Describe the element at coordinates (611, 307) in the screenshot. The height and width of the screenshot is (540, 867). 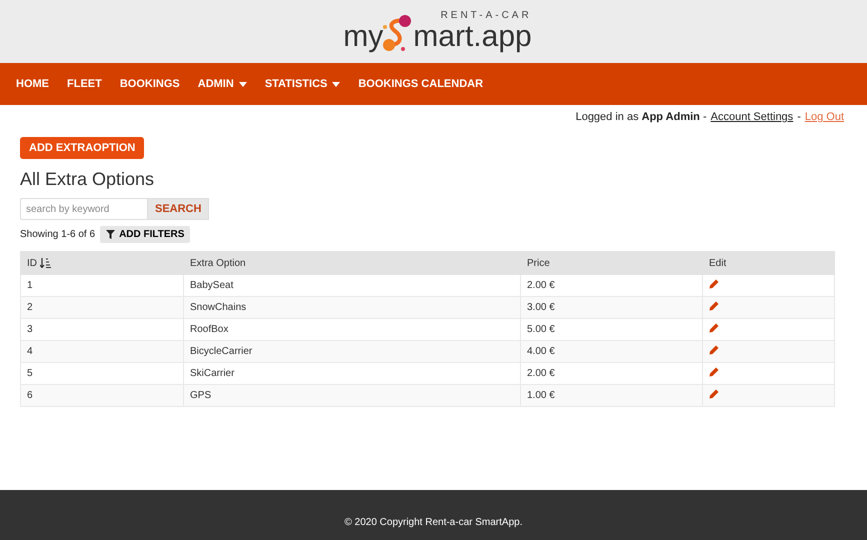
I see `table-cell: 3.00 €` at that location.